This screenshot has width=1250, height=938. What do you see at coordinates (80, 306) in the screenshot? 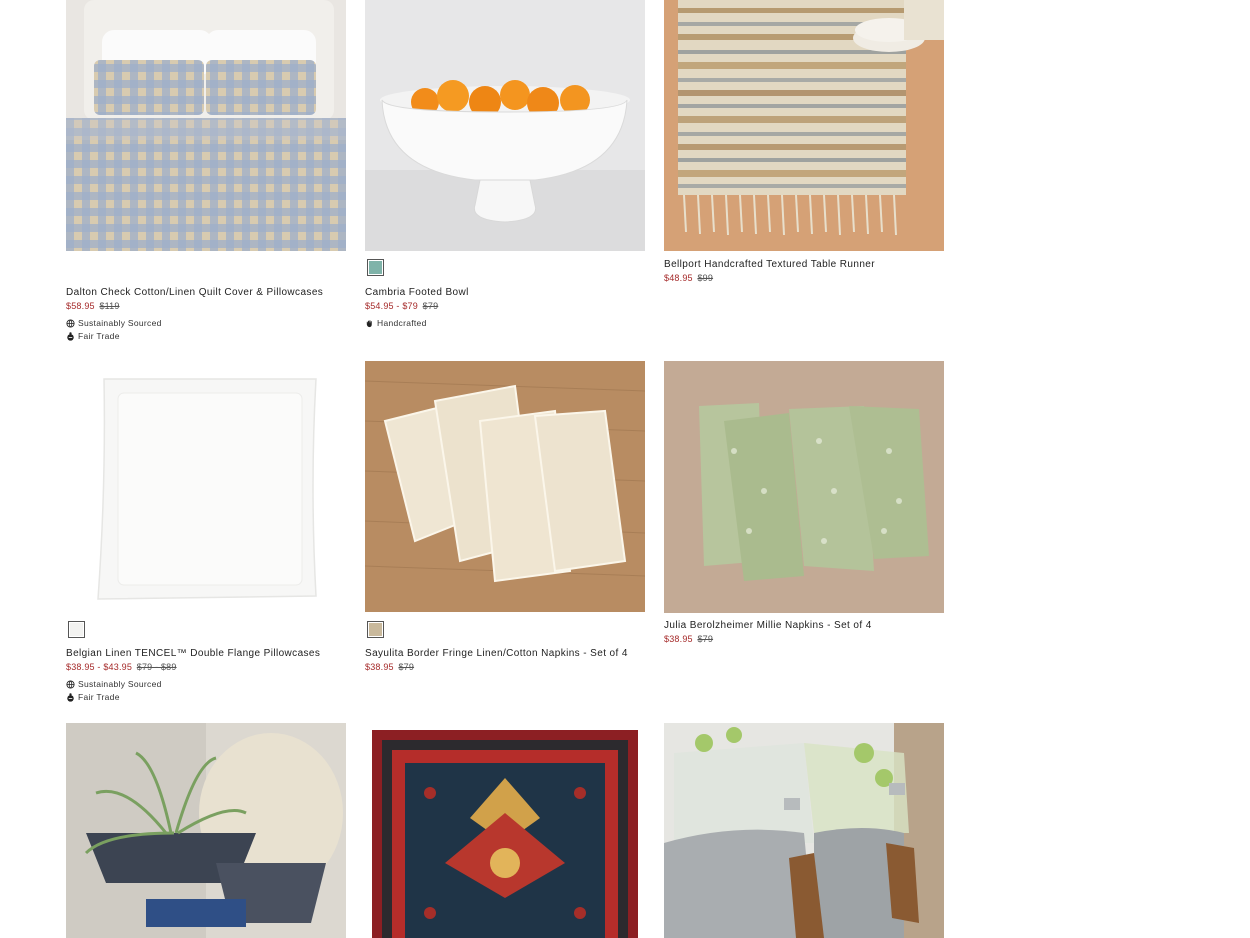
I see `sale-price: $58.95` at bounding box center [80, 306].